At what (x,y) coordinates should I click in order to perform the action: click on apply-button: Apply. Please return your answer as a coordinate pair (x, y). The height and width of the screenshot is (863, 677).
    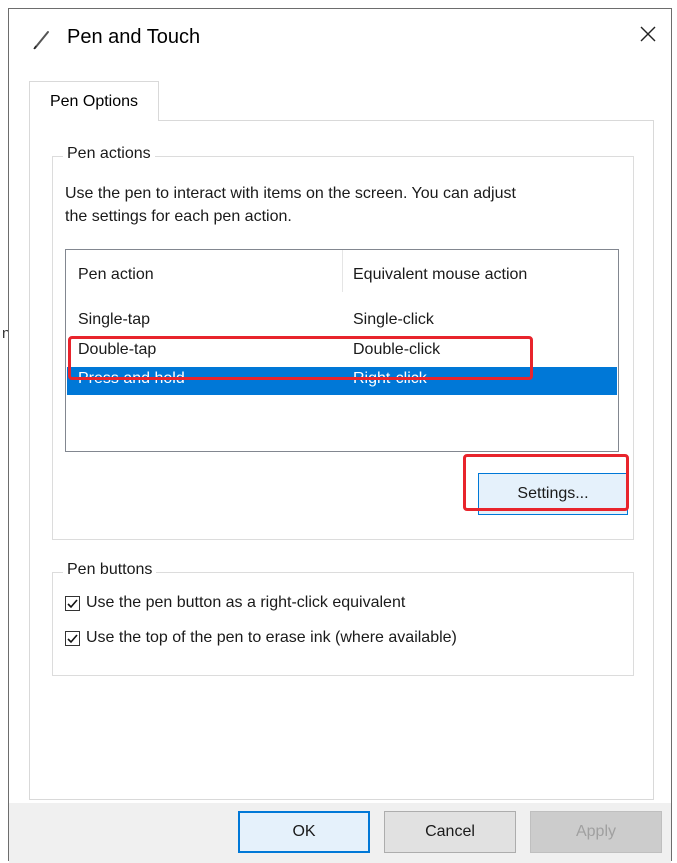
    Looking at the image, I should click on (596, 832).